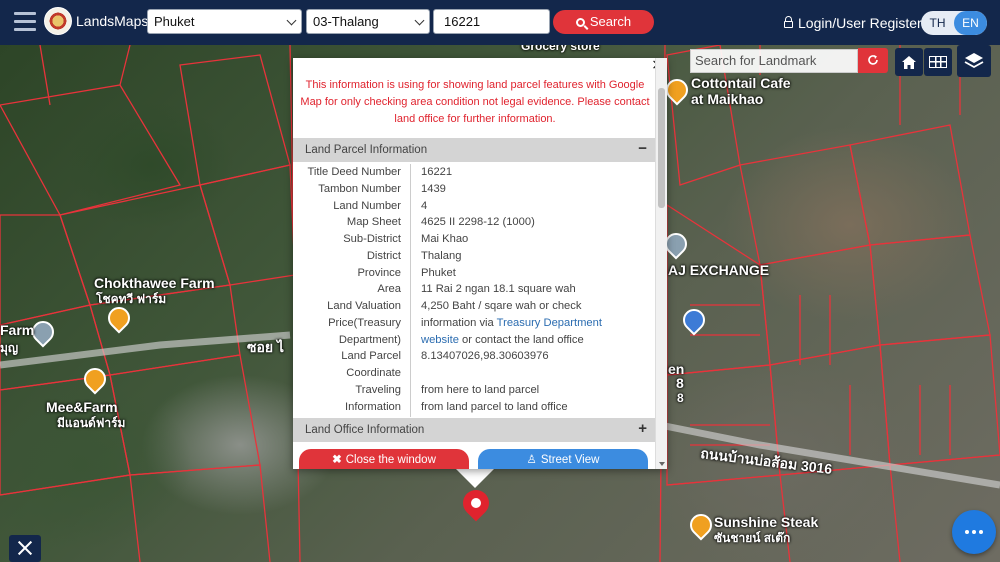 Image resolution: width=1000 pixels, height=562 pixels. I want to click on popup-scrollbar, so click(661, 263).